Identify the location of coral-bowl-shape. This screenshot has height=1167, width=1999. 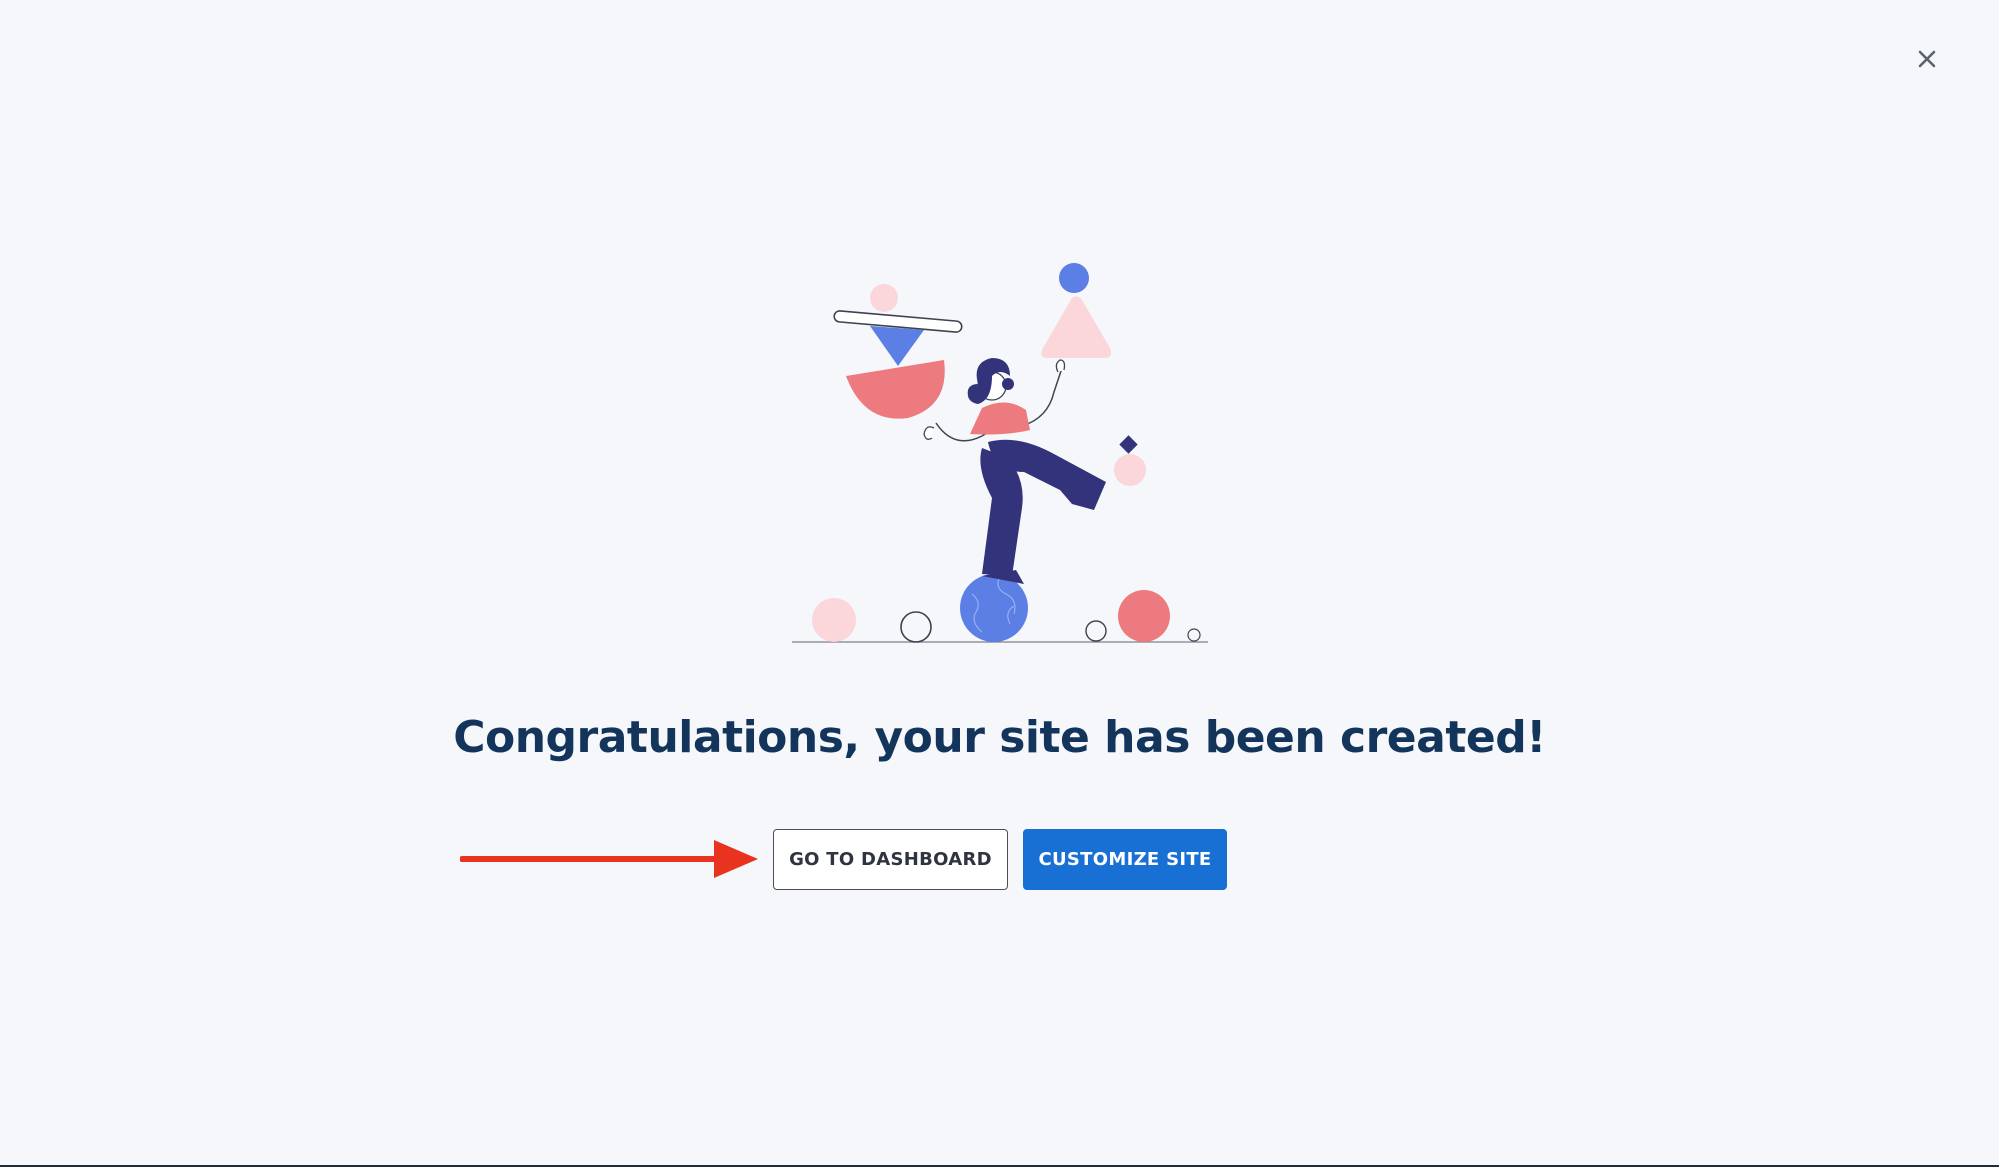
(895, 389).